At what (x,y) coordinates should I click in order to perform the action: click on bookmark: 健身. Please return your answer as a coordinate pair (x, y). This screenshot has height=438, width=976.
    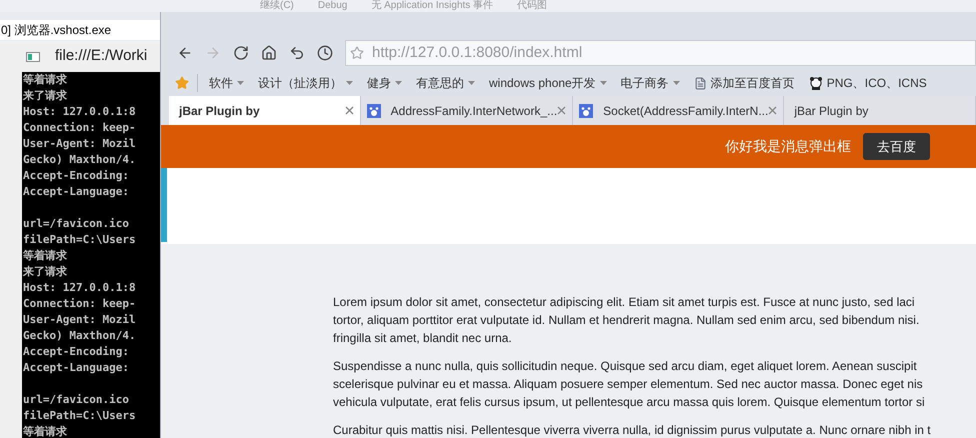
    Looking at the image, I should click on (384, 83).